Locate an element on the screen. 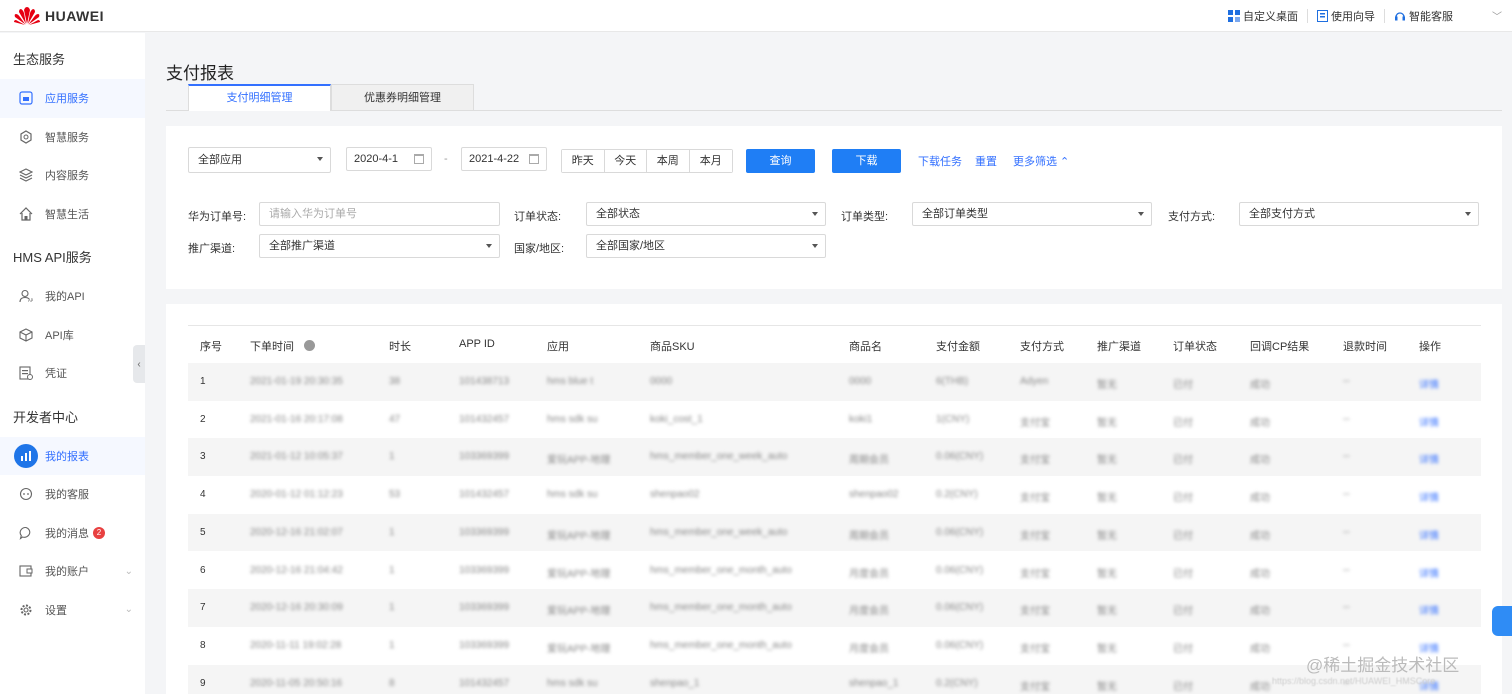  section-title-dev-center: 开发者中心 is located at coordinates (46, 417).